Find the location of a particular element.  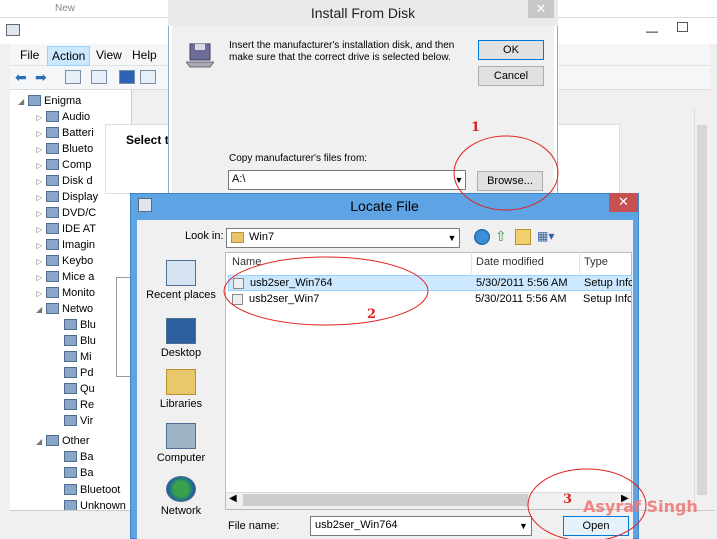

source-path-combobox: A:\ is located at coordinates (347, 180).